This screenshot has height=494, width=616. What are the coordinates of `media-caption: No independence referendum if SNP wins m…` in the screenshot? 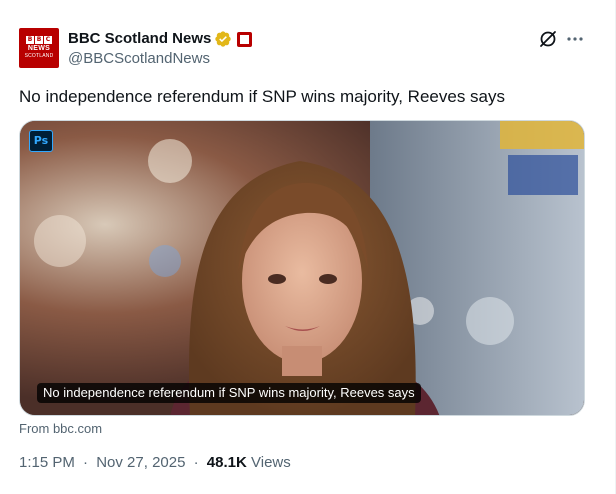 It's located at (229, 393).